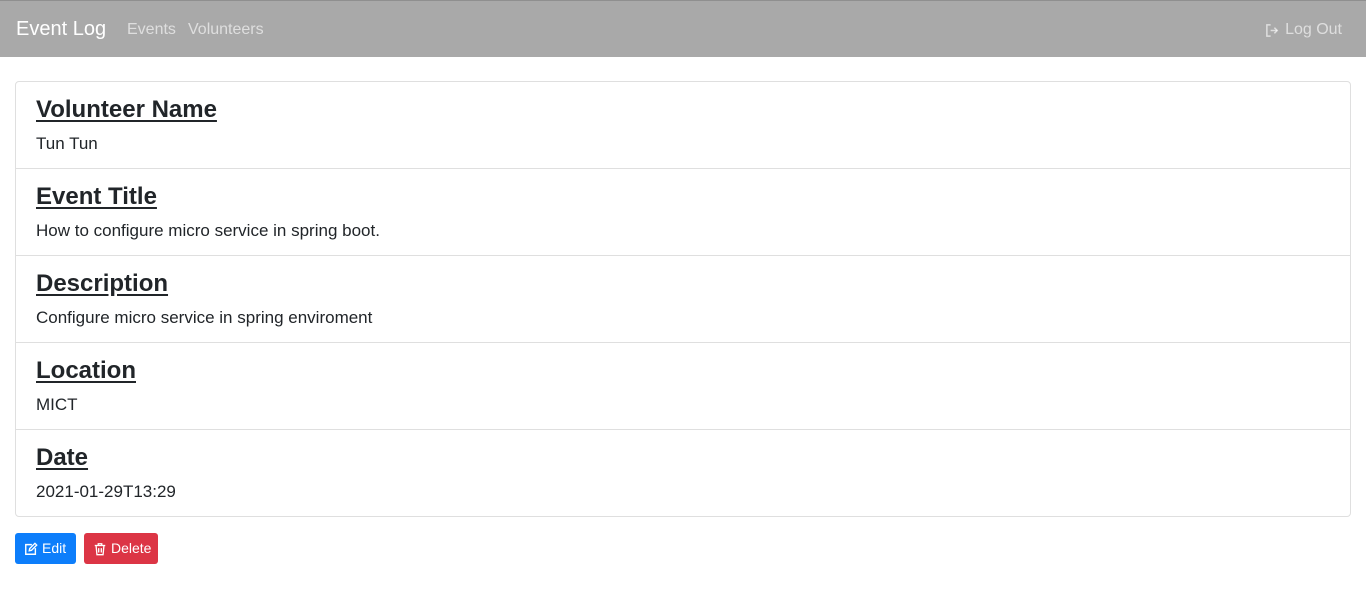  Describe the element at coordinates (1272, 30) in the screenshot. I see `sign-out-icon` at that location.